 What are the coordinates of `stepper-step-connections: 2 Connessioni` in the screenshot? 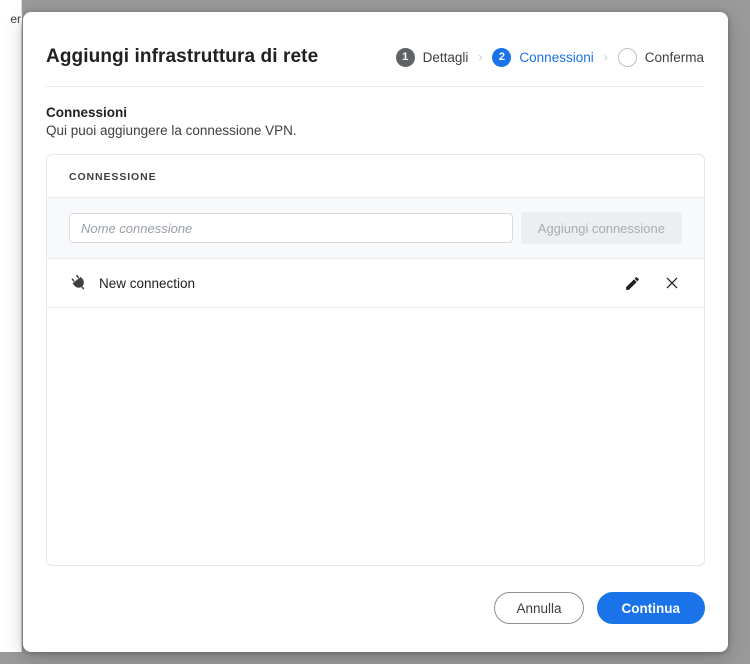 It's located at (543, 57).